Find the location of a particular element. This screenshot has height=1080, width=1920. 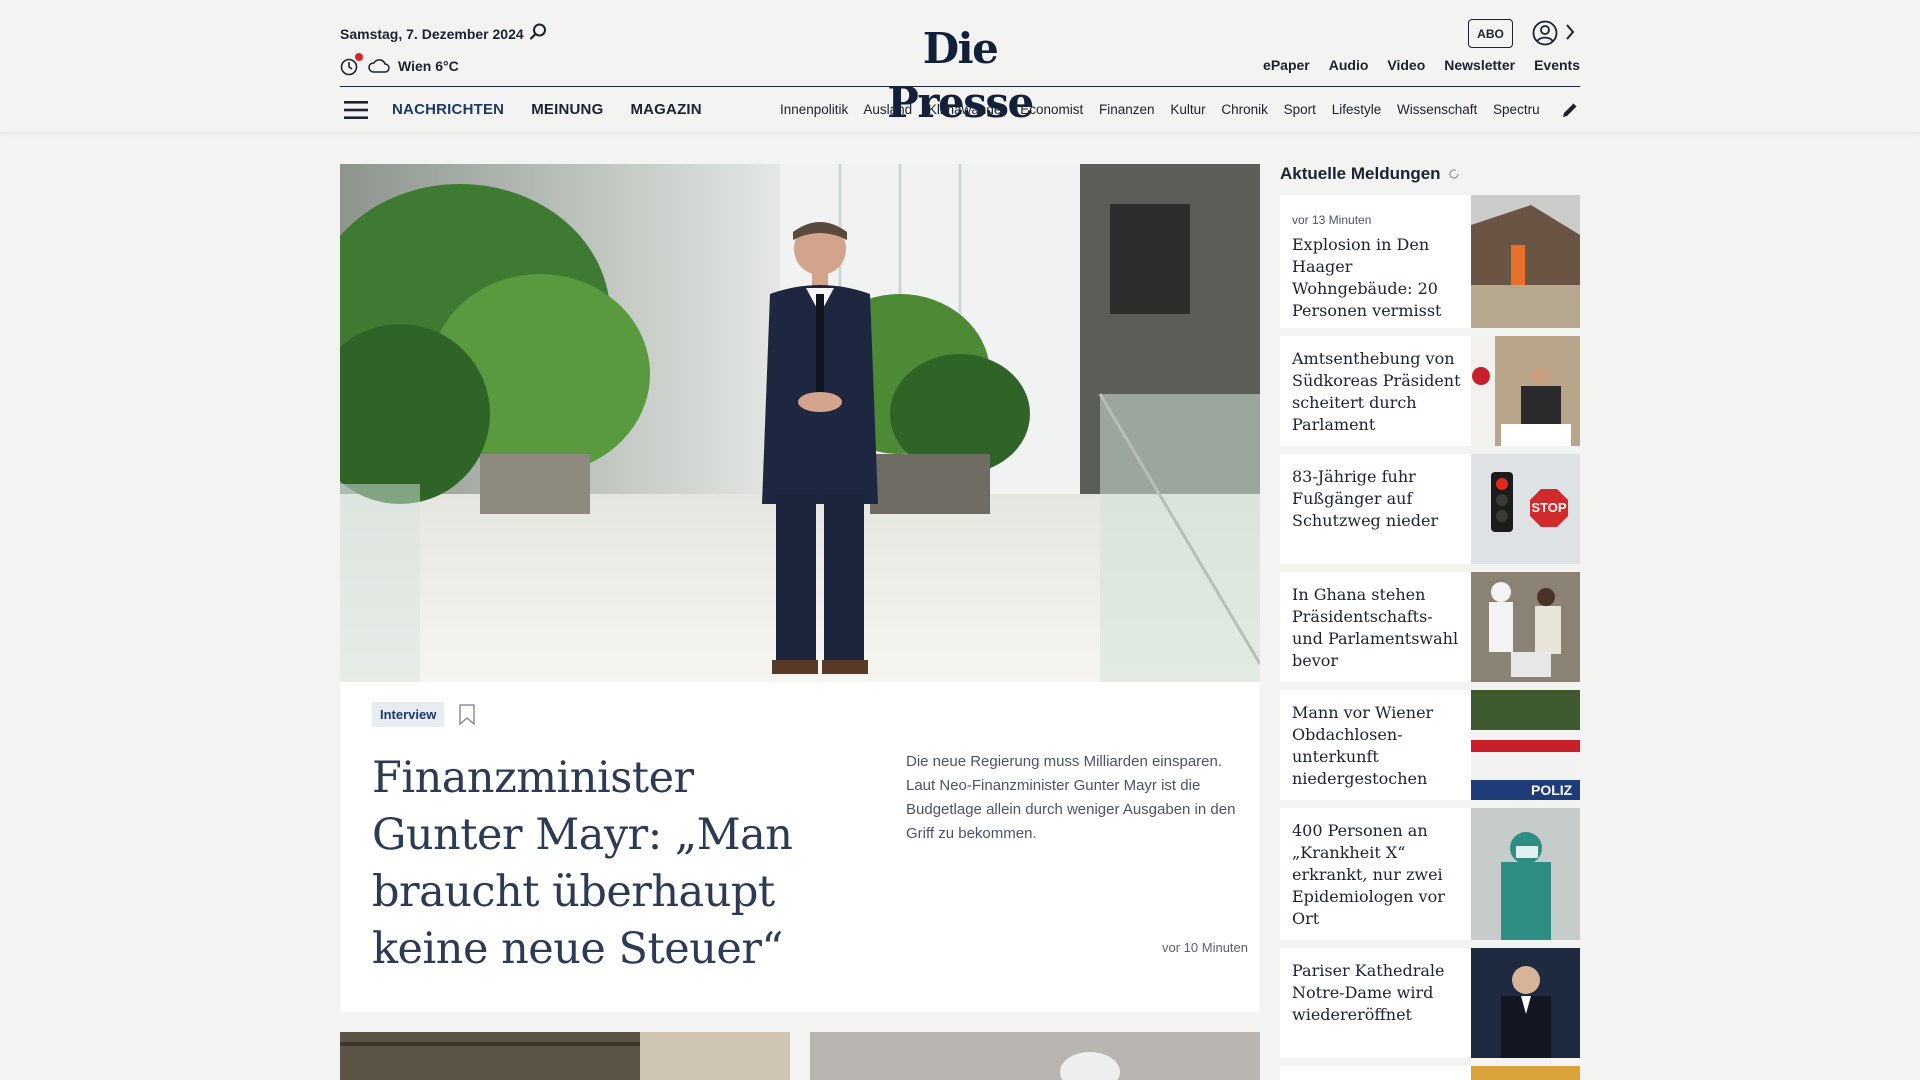

news-item-partial is located at coordinates (1430, 1073).